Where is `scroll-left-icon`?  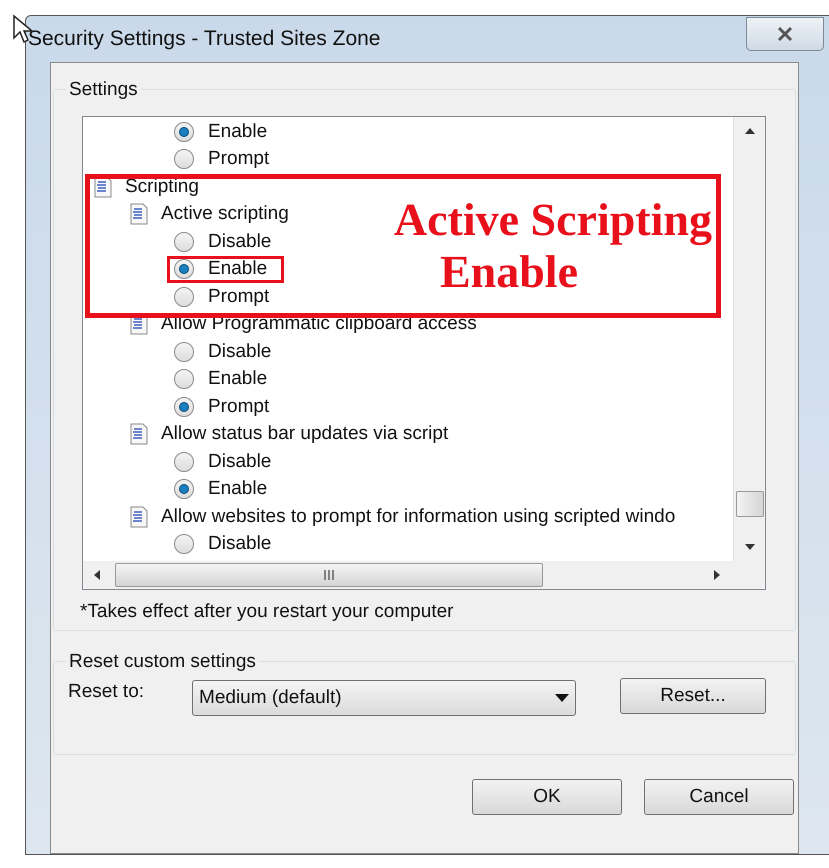 scroll-left-icon is located at coordinates (97, 575).